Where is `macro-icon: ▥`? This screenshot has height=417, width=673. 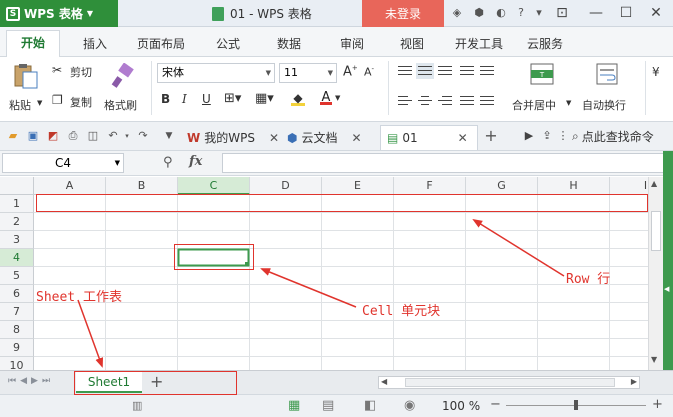 macro-icon: ▥ is located at coordinates (137, 405).